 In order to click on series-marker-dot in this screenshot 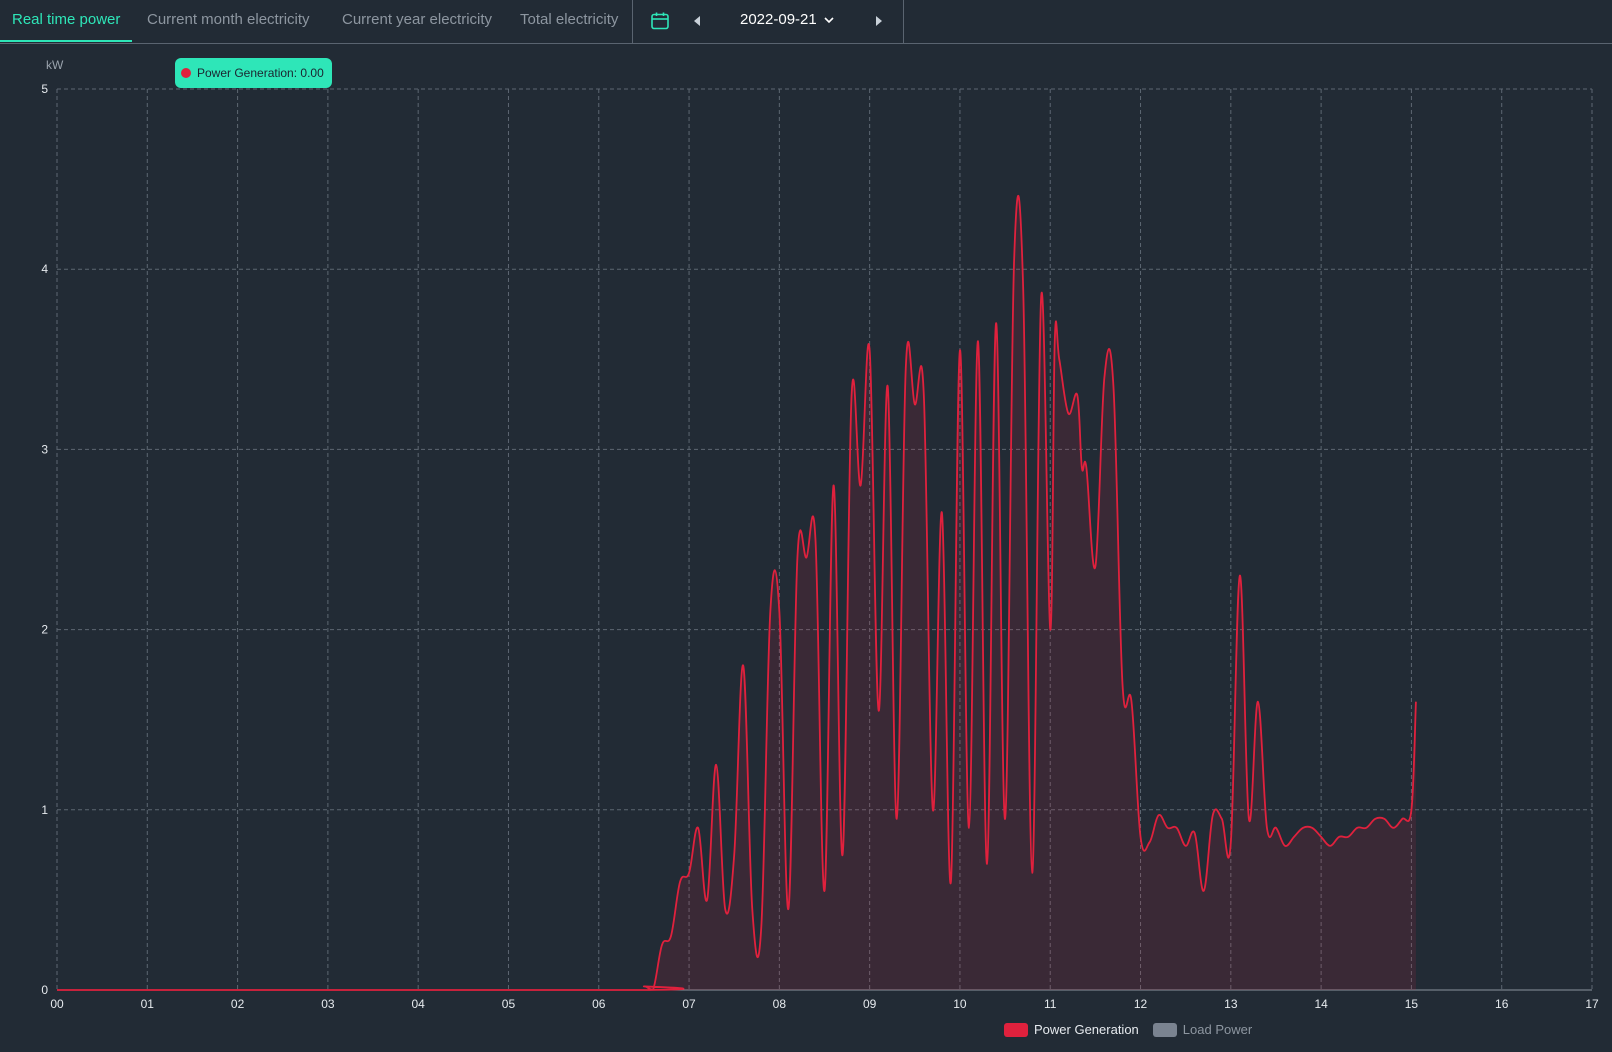, I will do `click(186, 73)`.